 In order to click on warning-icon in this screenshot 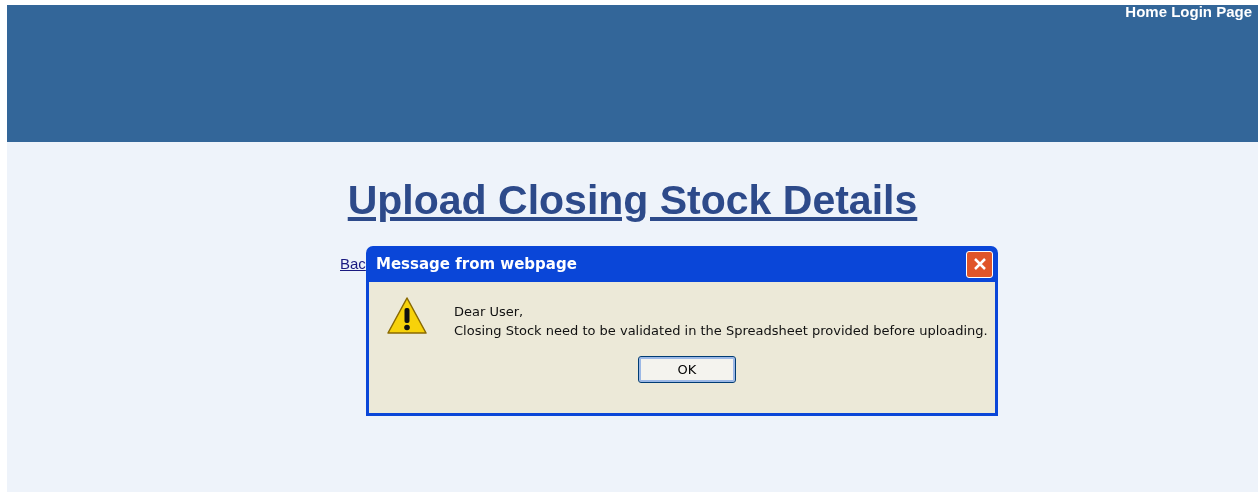, I will do `click(407, 316)`.